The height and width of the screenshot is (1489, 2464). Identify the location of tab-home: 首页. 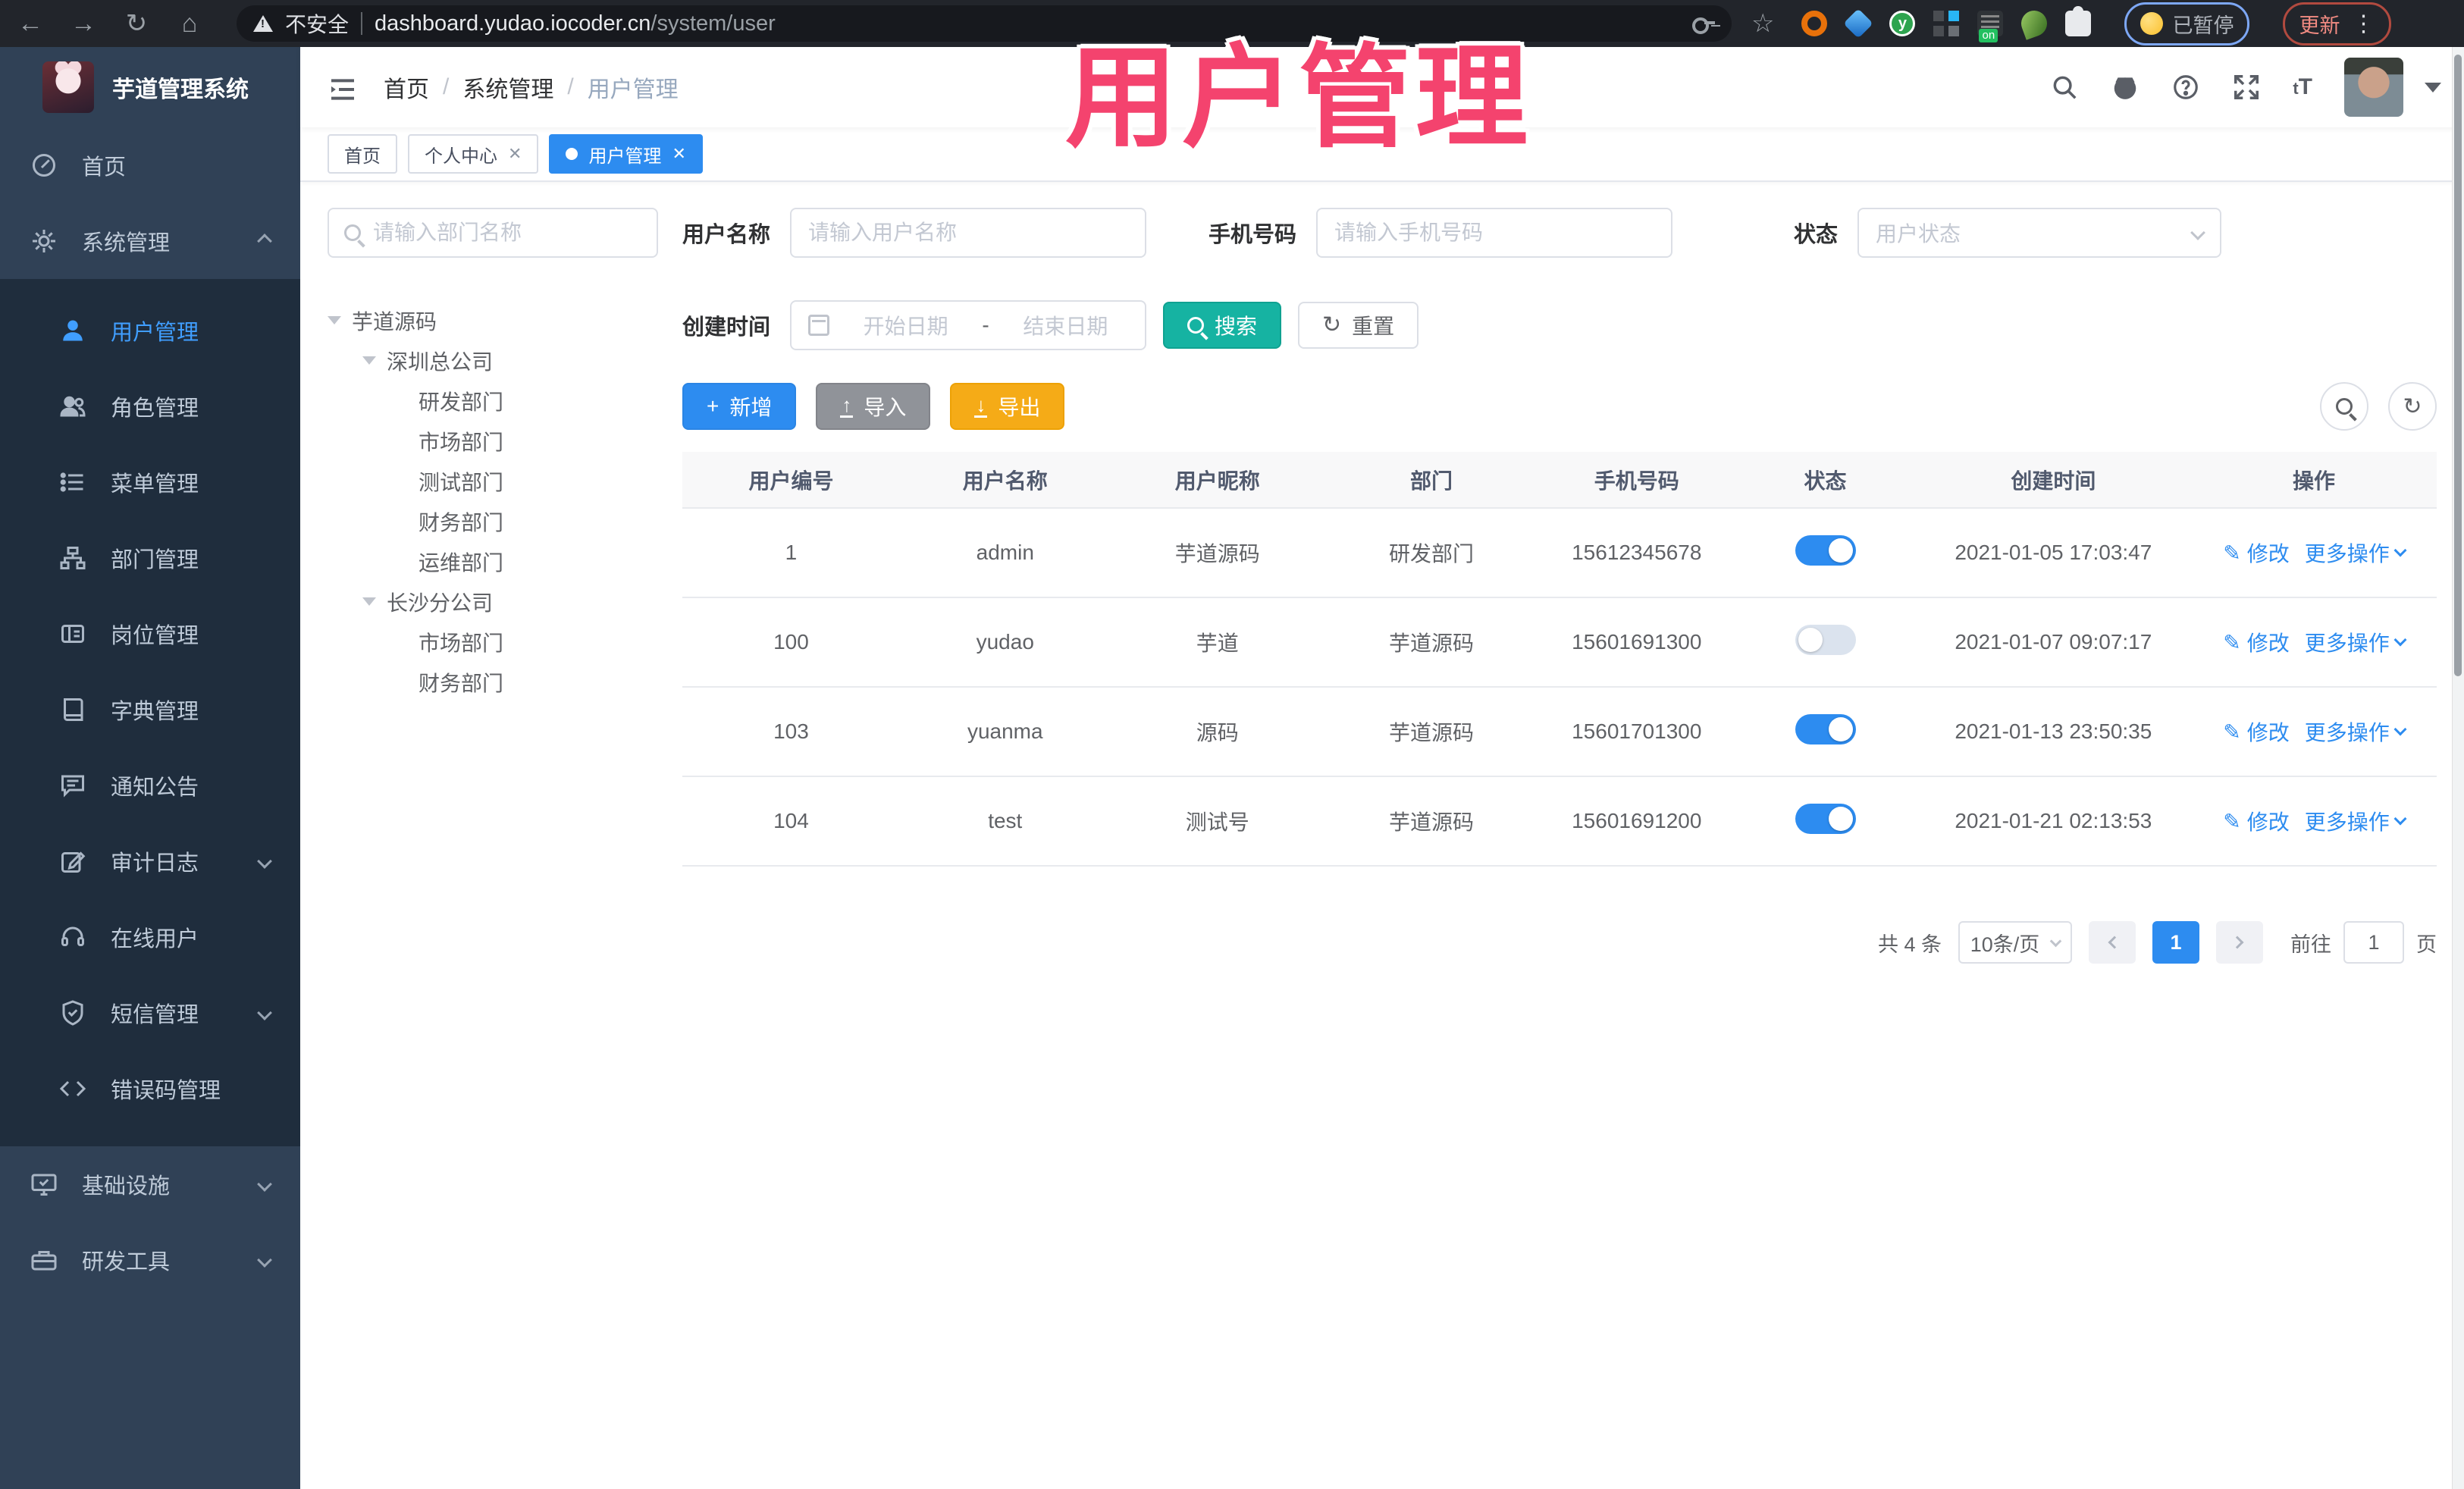
(363, 154).